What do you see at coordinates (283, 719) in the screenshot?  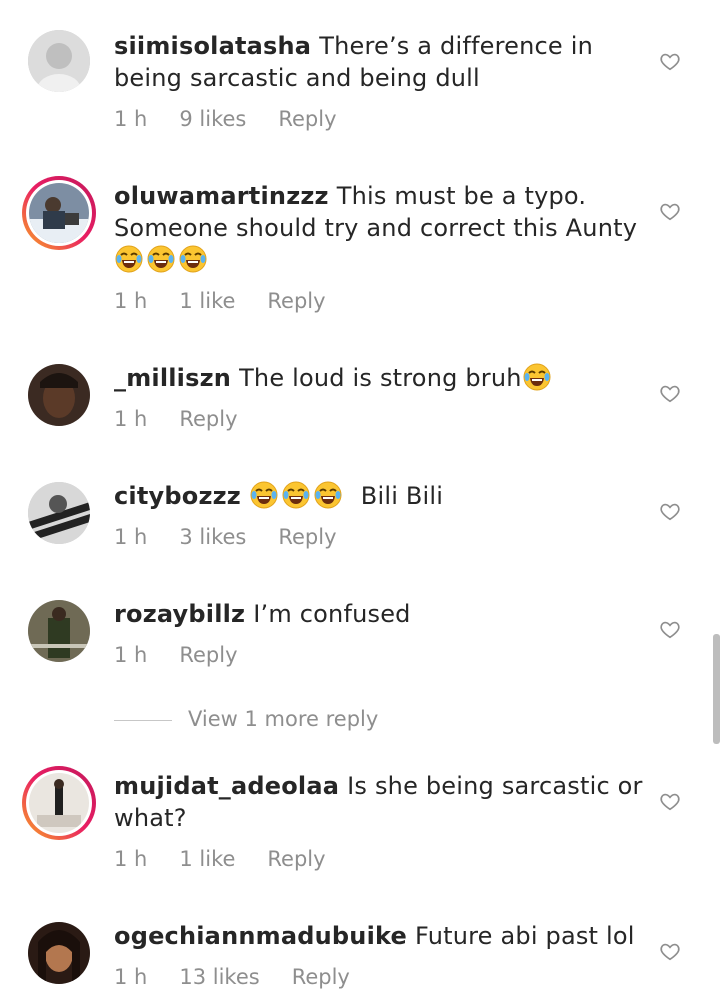 I see `view-more-label: View 1 more reply` at bounding box center [283, 719].